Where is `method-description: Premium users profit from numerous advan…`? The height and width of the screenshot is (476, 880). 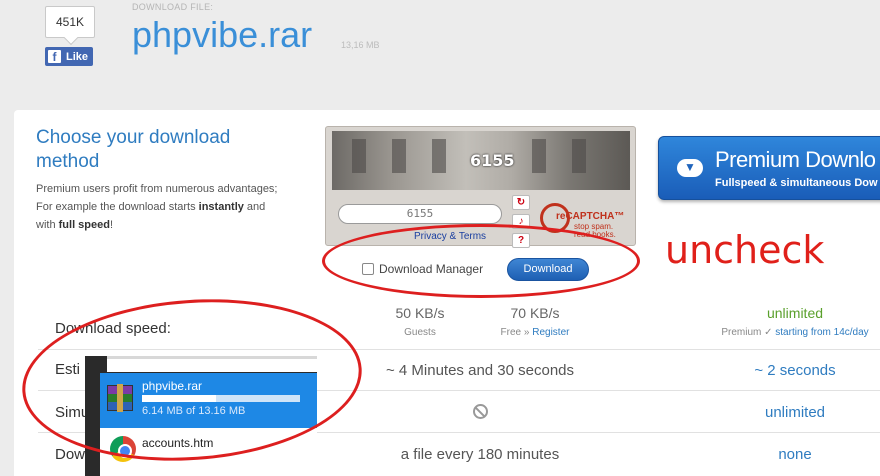 method-description: Premium users profit from numerous advan… is located at coordinates (161, 207).